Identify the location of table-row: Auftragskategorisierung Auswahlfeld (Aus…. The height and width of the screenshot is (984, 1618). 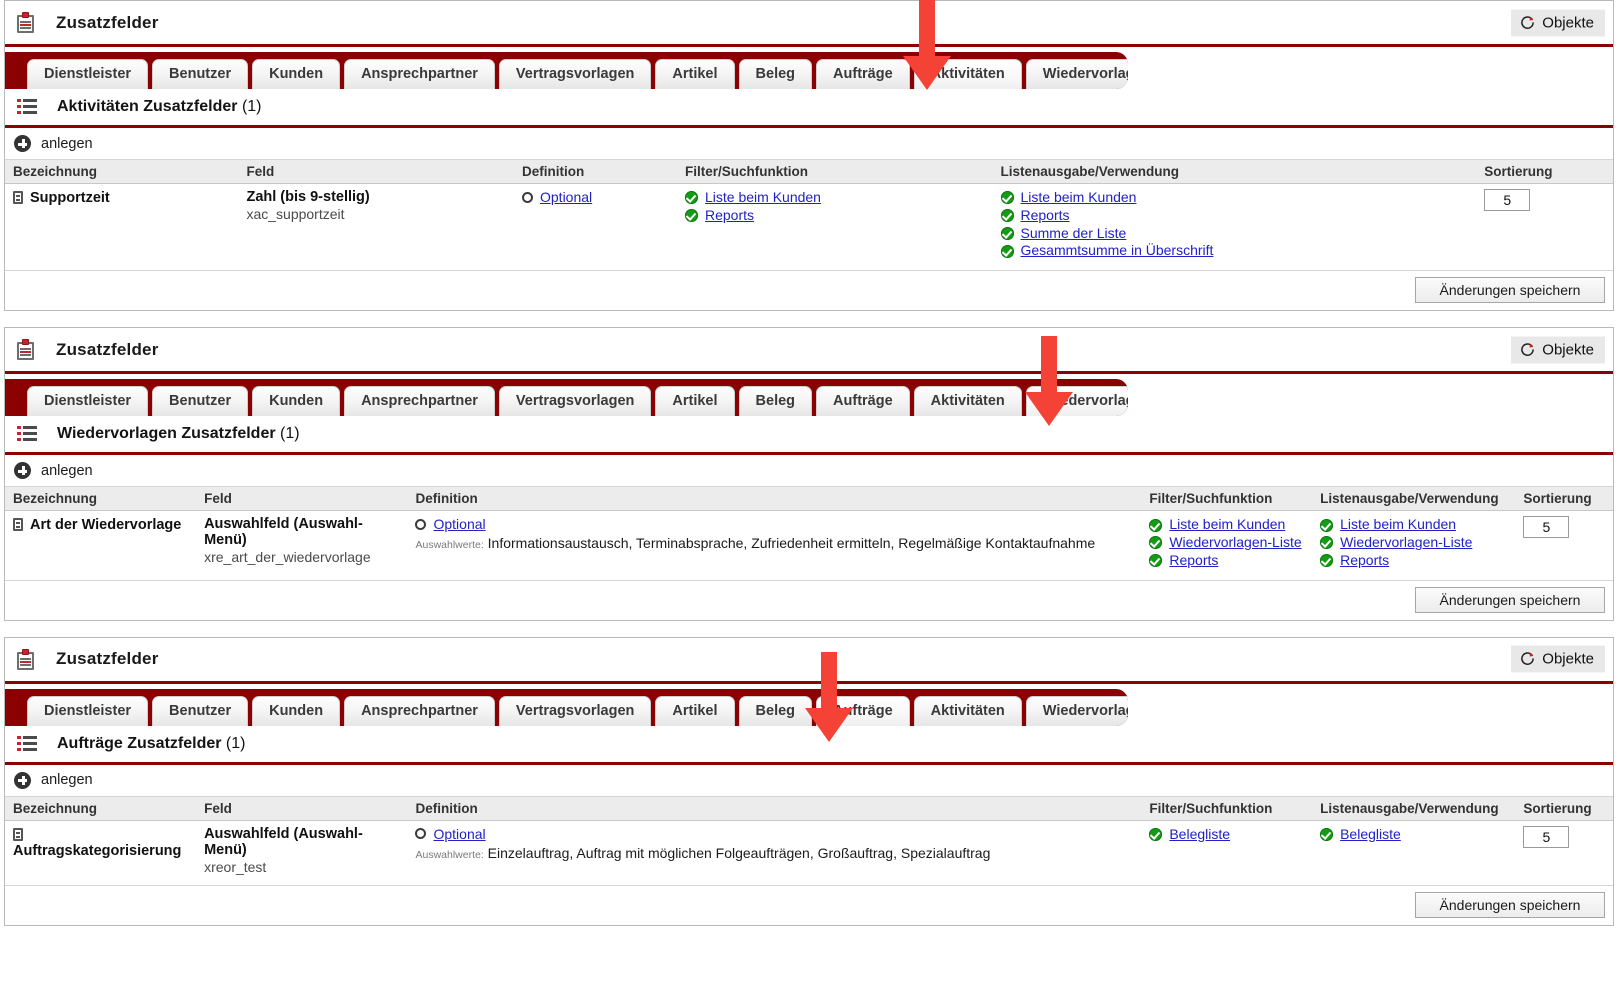
(809, 853).